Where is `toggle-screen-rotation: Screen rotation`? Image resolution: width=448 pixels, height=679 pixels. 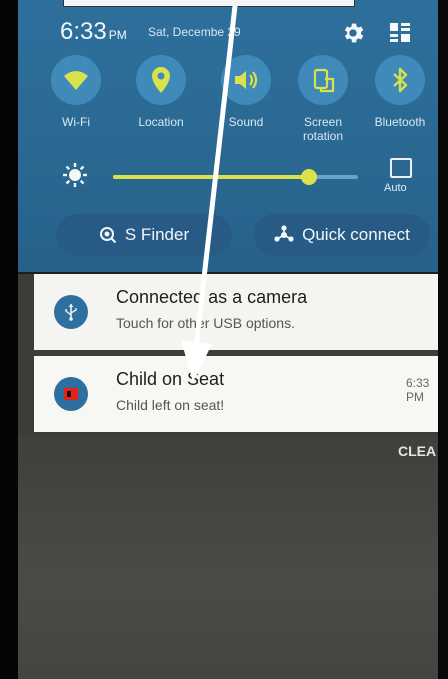
toggle-screen-rotation: Screen rotation is located at coordinates (323, 99).